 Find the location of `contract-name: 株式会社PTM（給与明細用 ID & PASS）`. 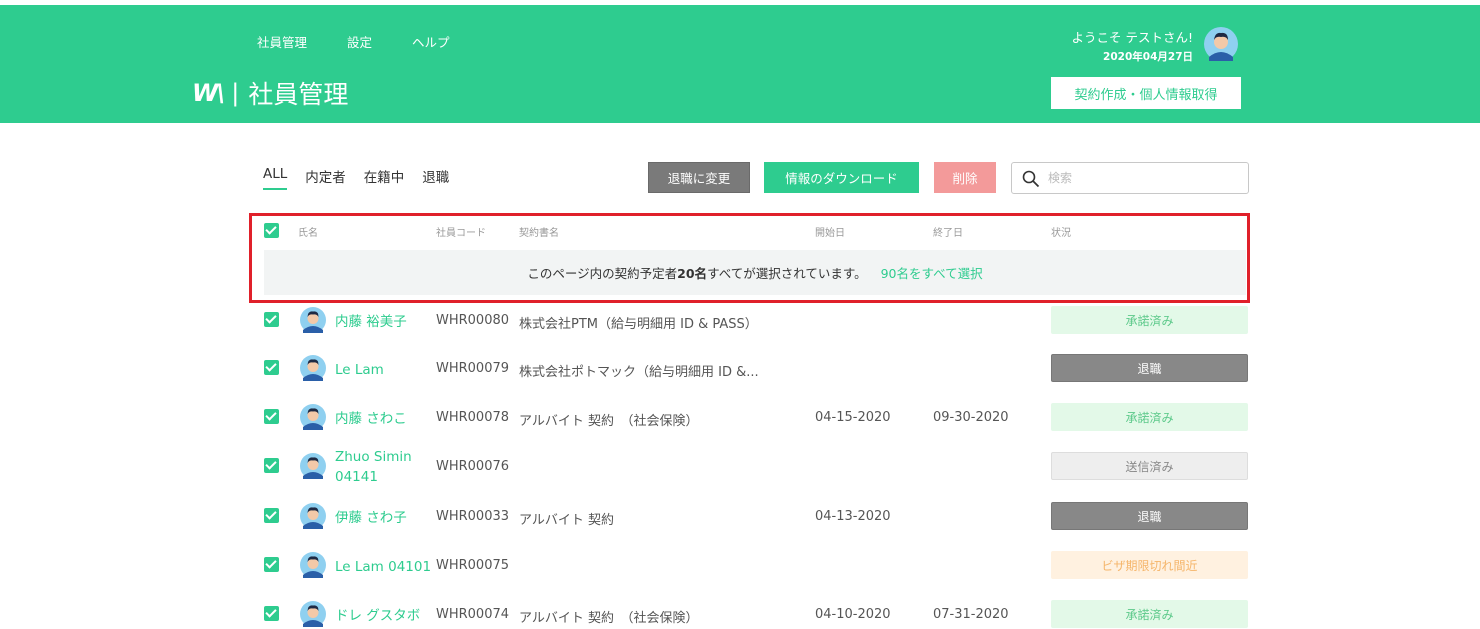

contract-name: 株式会社PTM（給与明細用 ID & PASS） is located at coordinates (638, 324).